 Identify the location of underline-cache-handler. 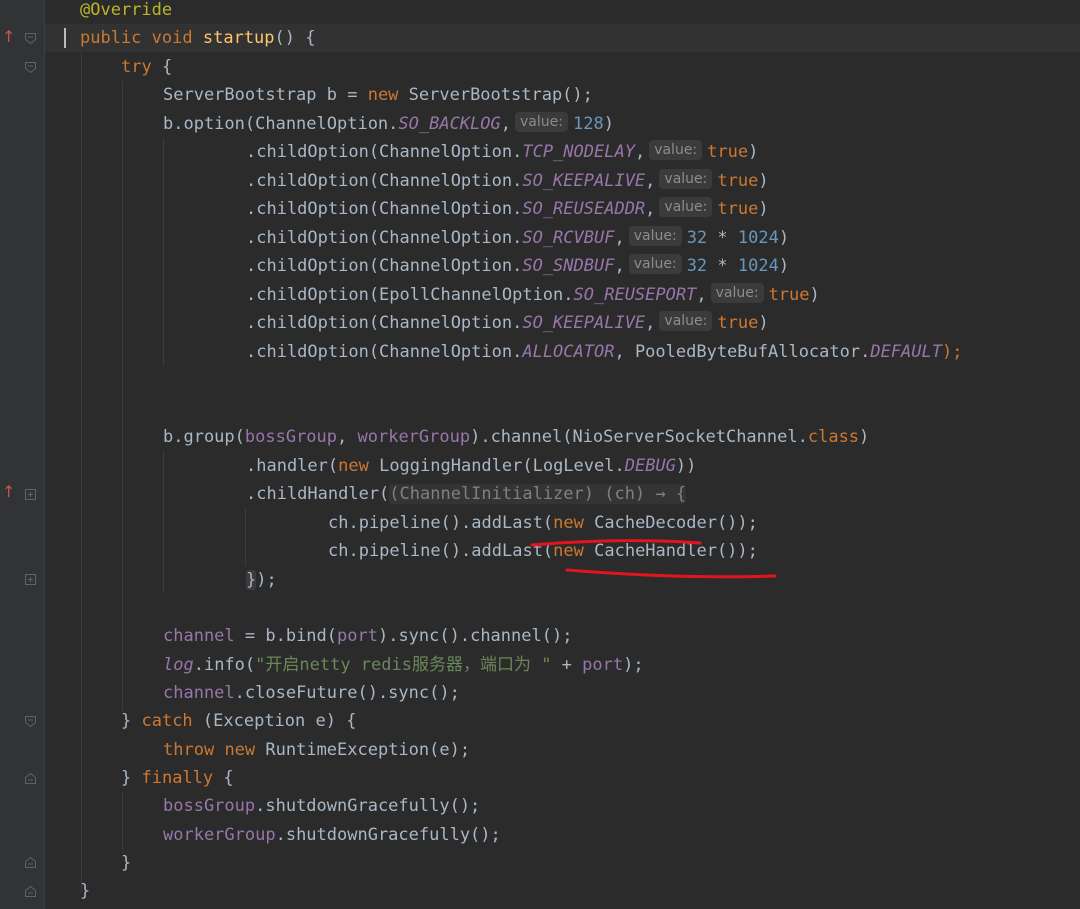
(671, 573).